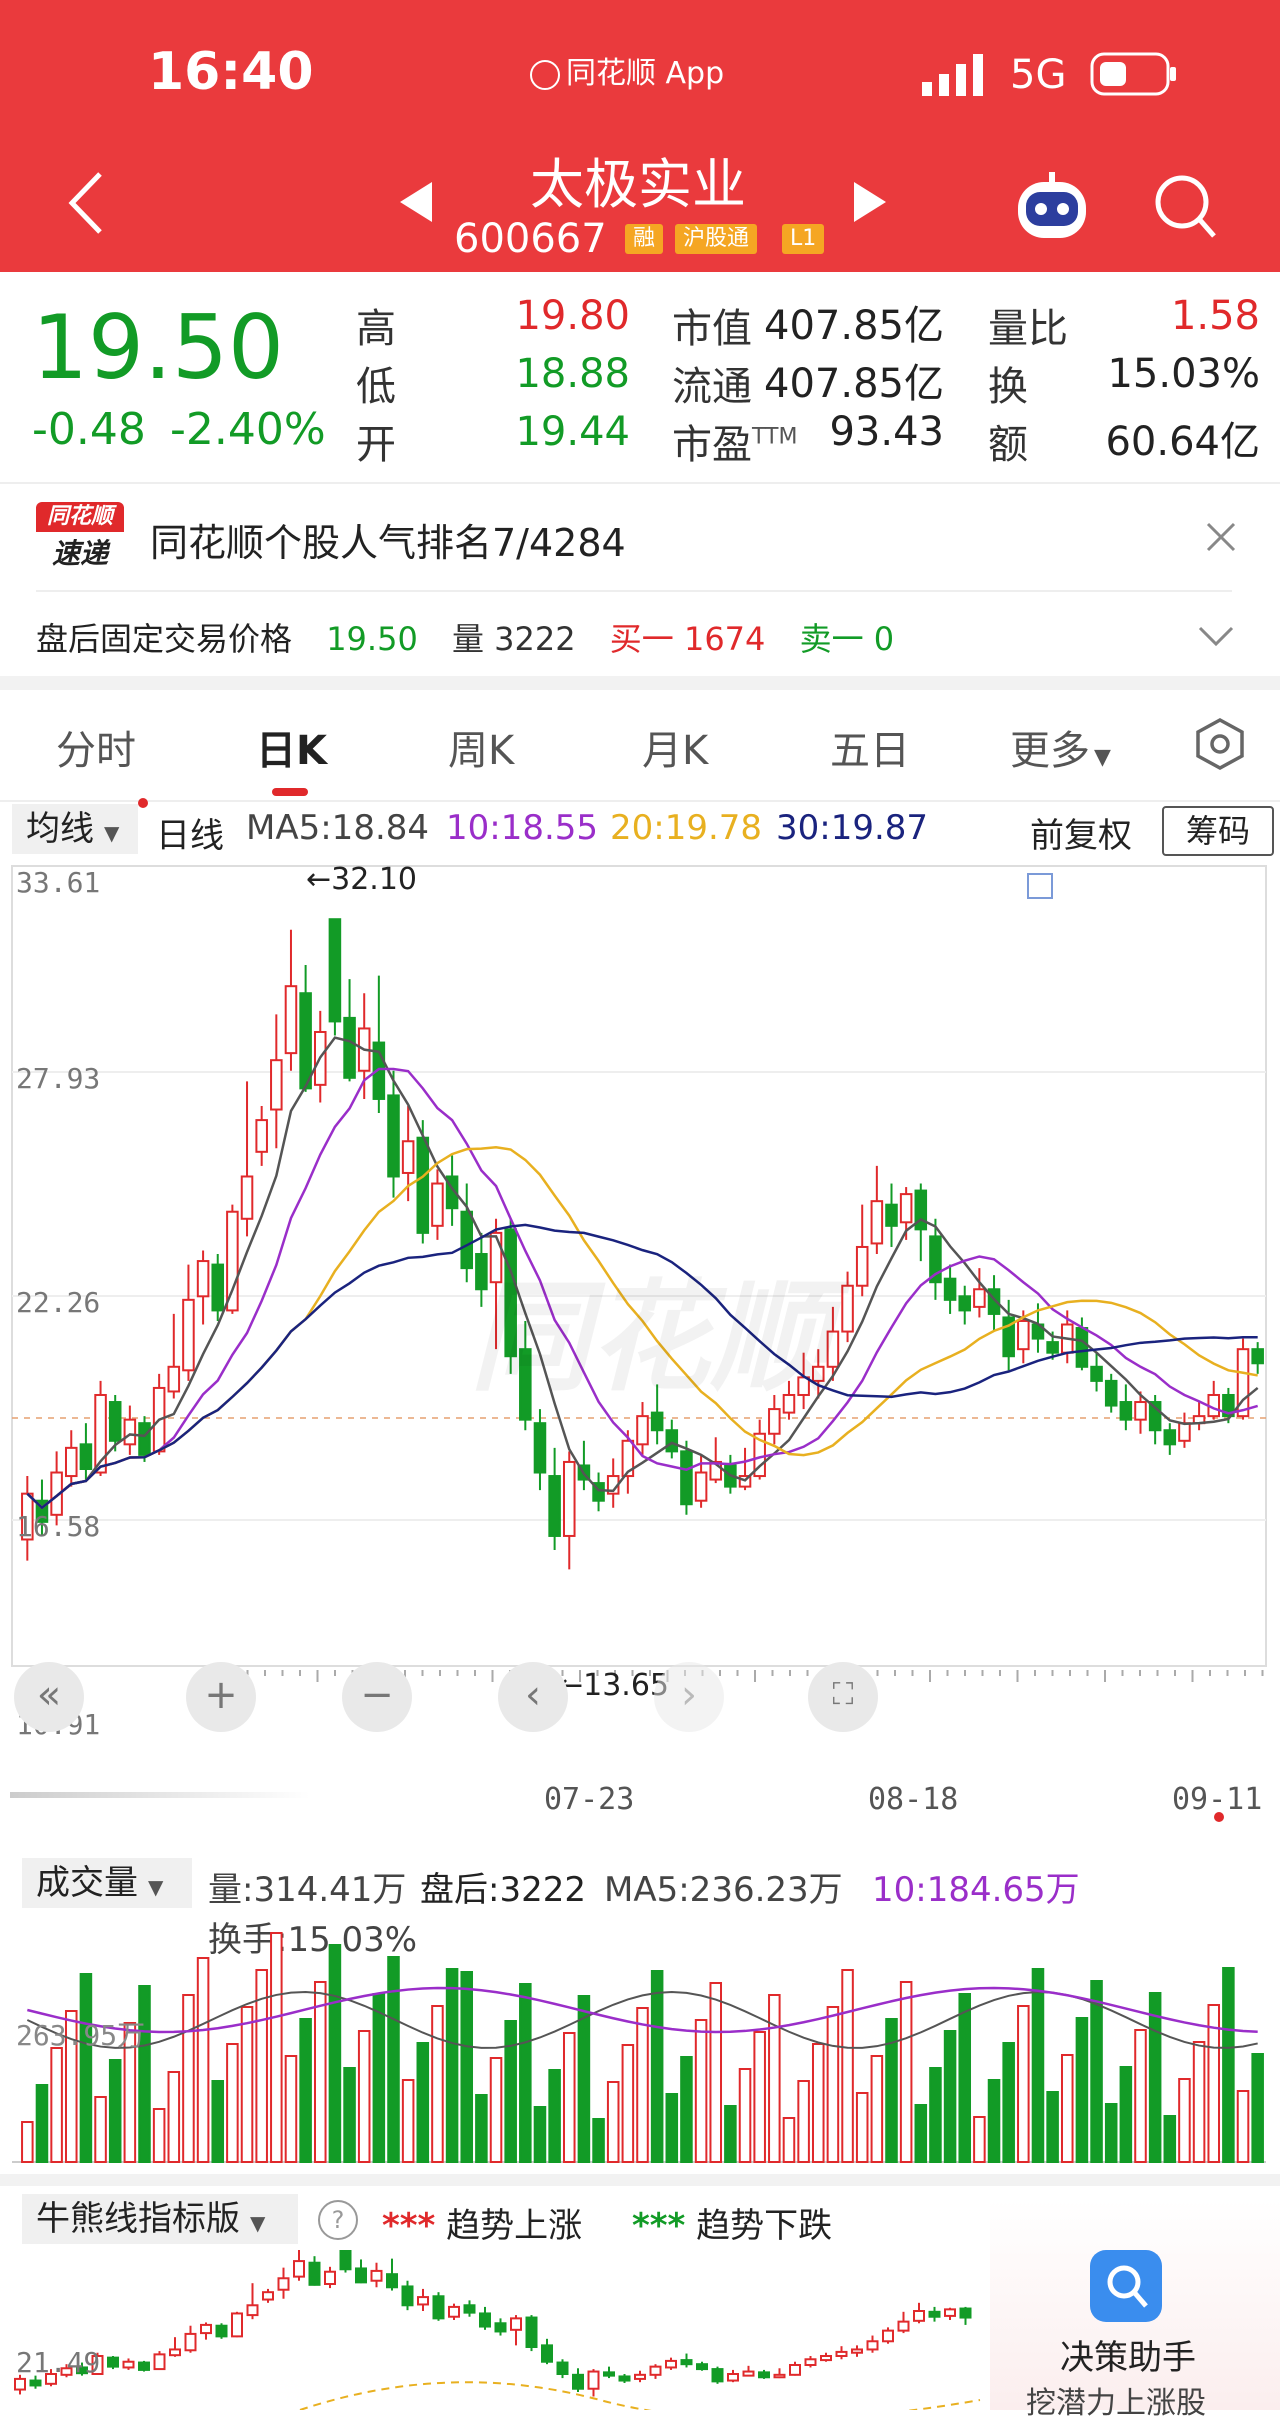 This screenshot has height=2422, width=1280. I want to click on close-icon, so click(1221, 537).